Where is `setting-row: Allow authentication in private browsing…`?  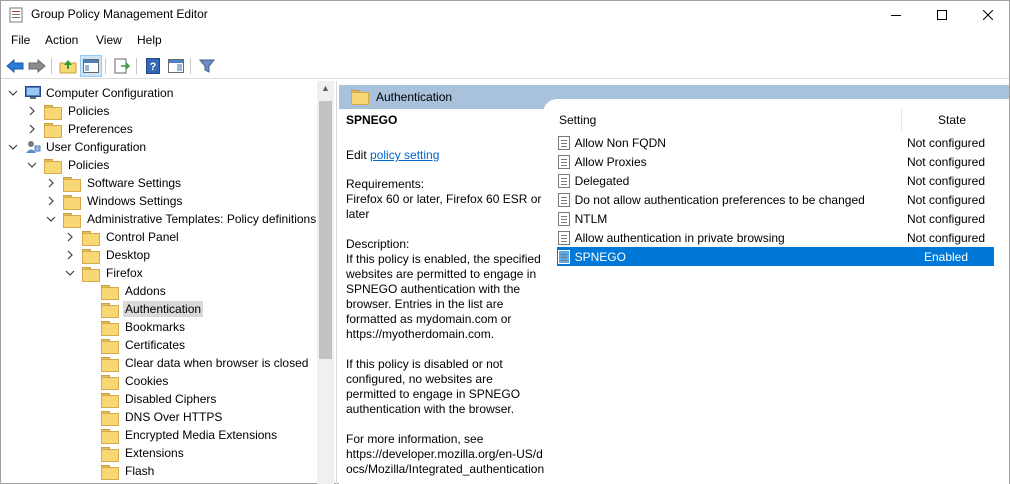
setting-row: Allow authentication in private browsing… is located at coordinates (775, 237).